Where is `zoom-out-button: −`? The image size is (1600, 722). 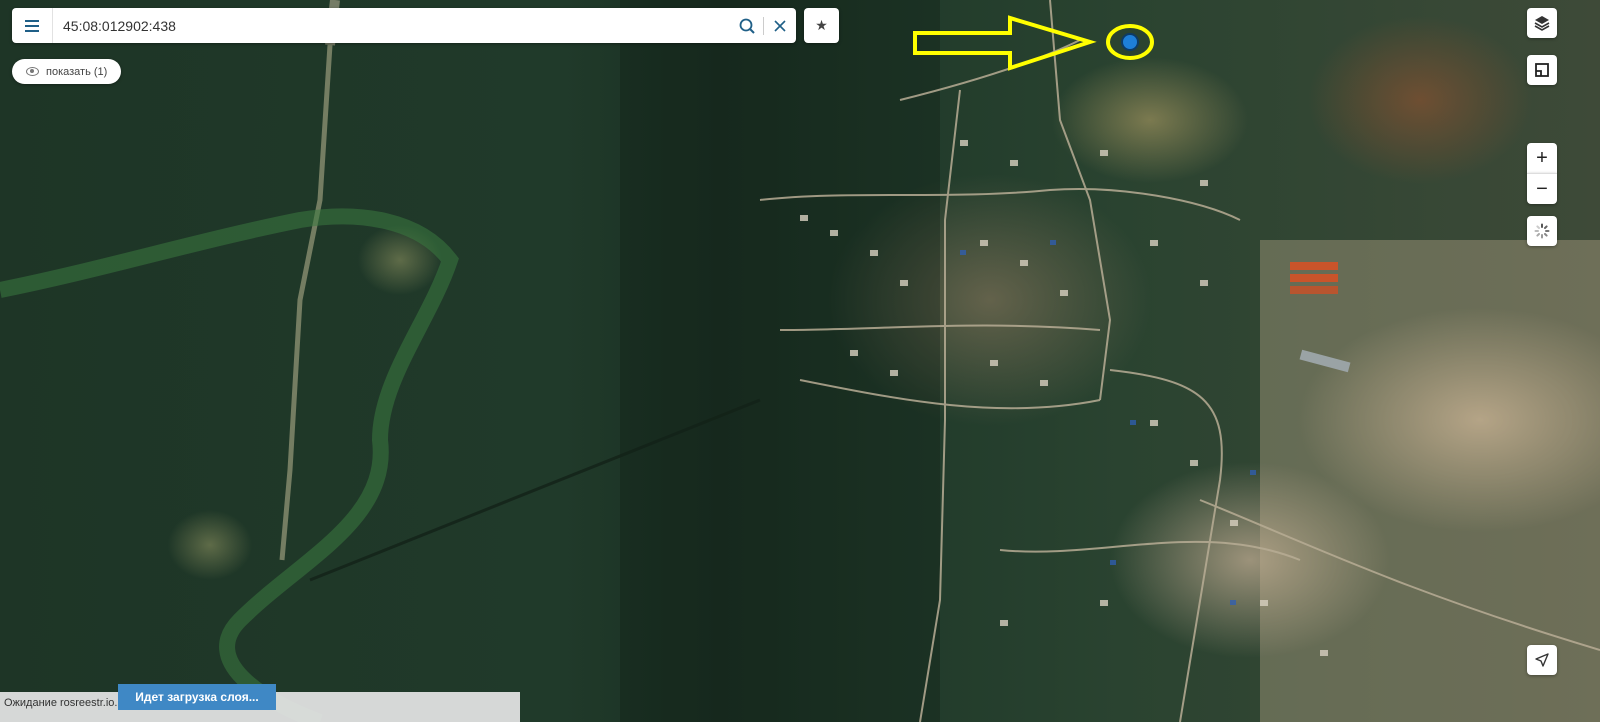 zoom-out-button: − is located at coordinates (1542, 188).